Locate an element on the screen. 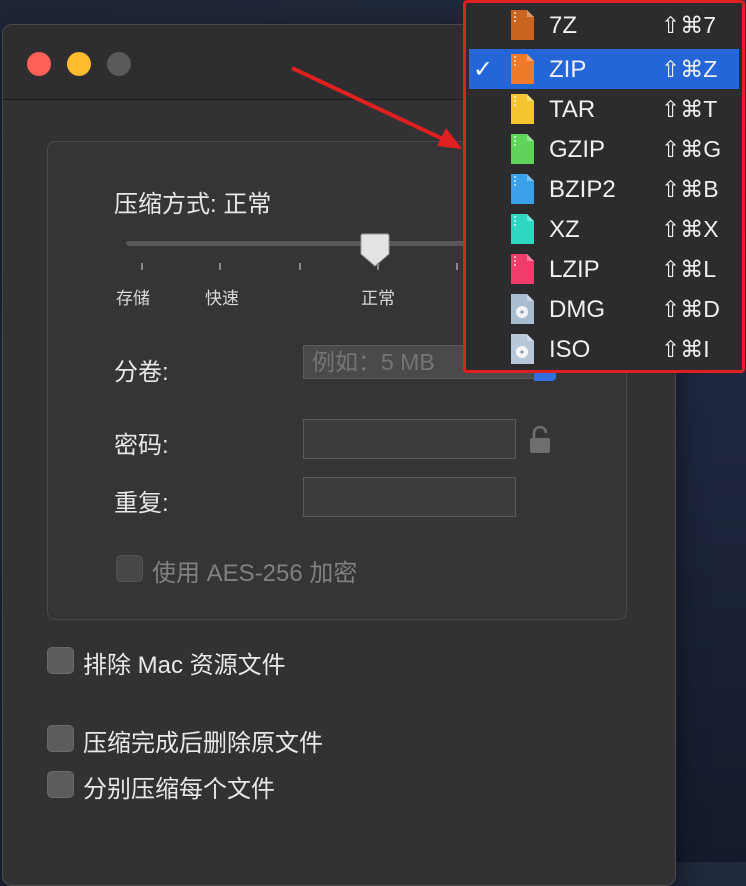 The height and width of the screenshot is (886, 746). exclude-mac-resources-checkbox is located at coordinates (60, 660).